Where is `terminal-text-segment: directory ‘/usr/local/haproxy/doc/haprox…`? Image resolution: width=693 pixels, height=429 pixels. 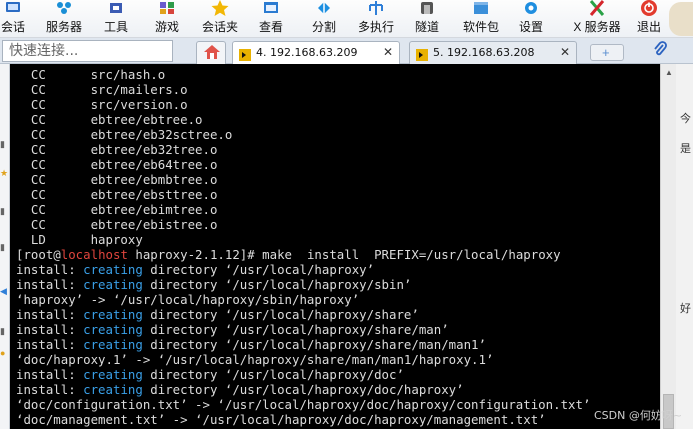
terminal-text-segment: directory ‘/usr/local/haproxy/doc/haprox… is located at coordinates (303, 389).